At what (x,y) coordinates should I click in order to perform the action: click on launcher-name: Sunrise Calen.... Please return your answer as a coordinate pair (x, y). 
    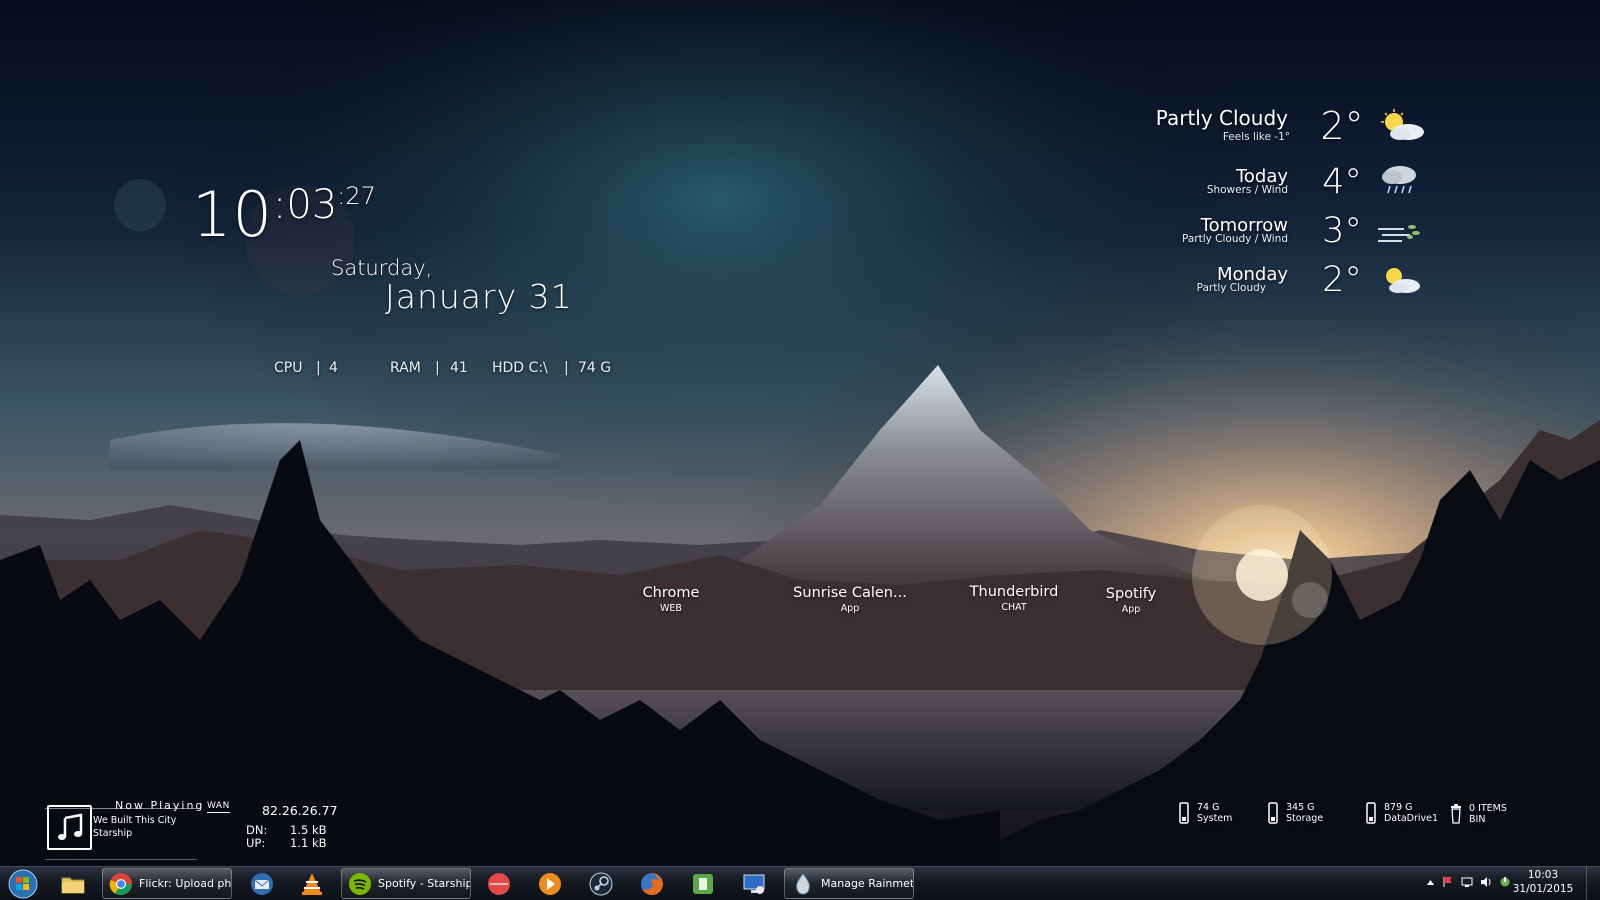
    Looking at the image, I should click on (850, 593).